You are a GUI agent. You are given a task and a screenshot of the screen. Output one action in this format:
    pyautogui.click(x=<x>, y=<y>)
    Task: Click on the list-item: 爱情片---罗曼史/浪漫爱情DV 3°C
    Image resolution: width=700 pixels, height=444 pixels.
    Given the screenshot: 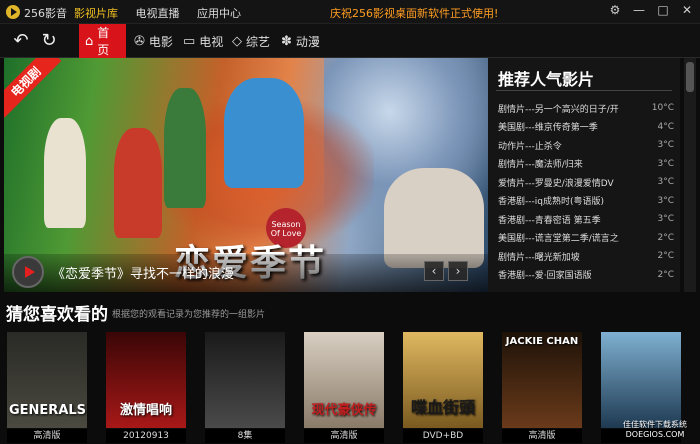 What is the action you would take?
    pyautogui.click(x=586, y=182)
    